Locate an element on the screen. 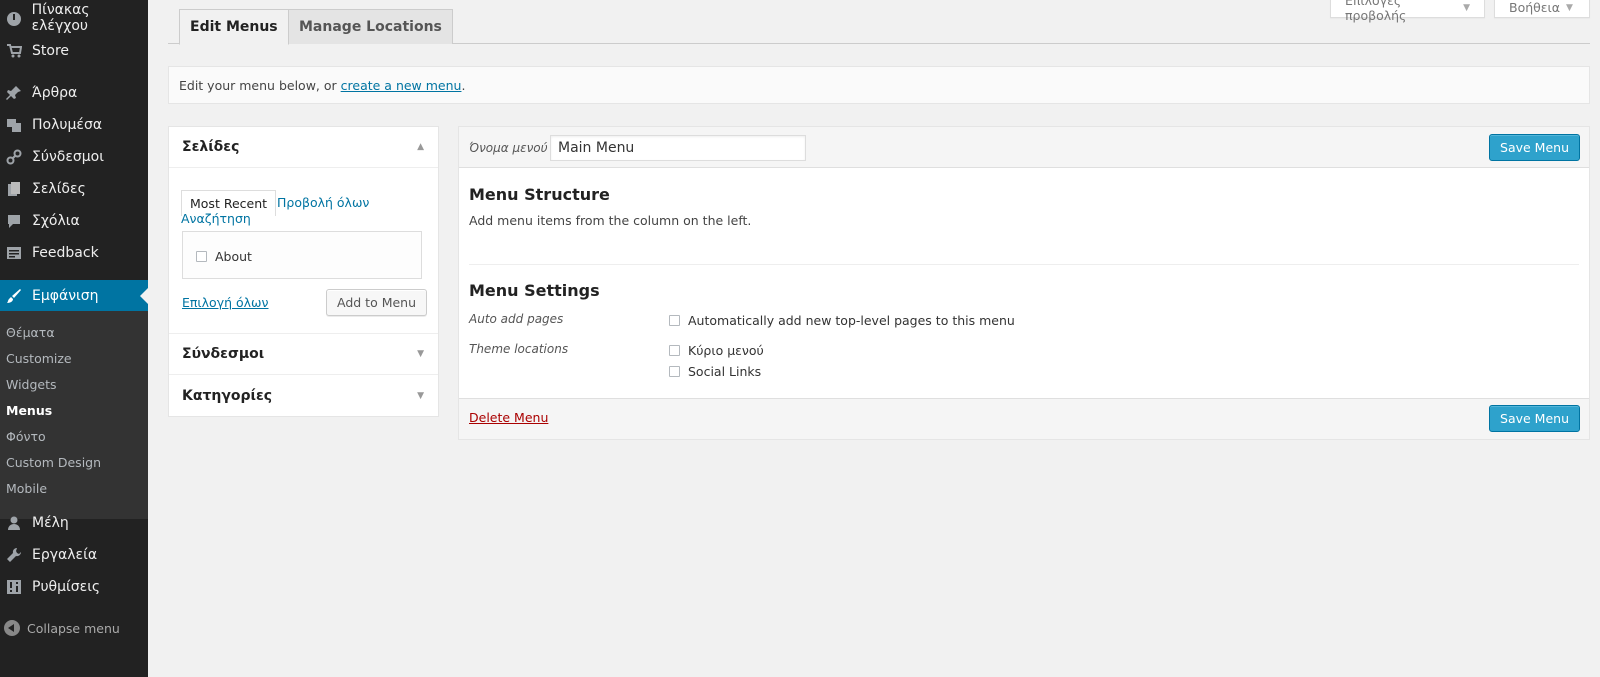 The image size is (1600, 677). pages-icon is located at coordinates (14, 189).